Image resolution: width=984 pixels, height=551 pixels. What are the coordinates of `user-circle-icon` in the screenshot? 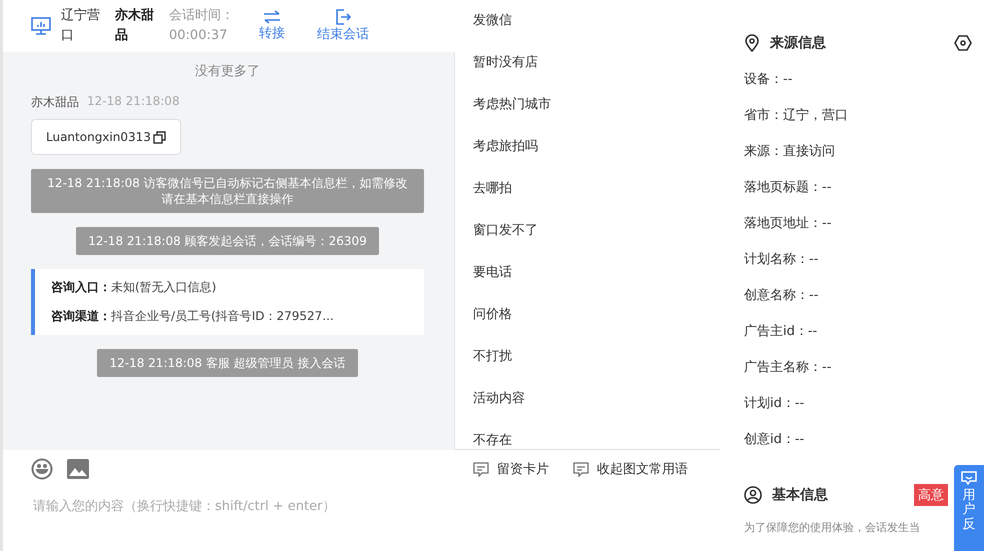 It's located at (753, 495).